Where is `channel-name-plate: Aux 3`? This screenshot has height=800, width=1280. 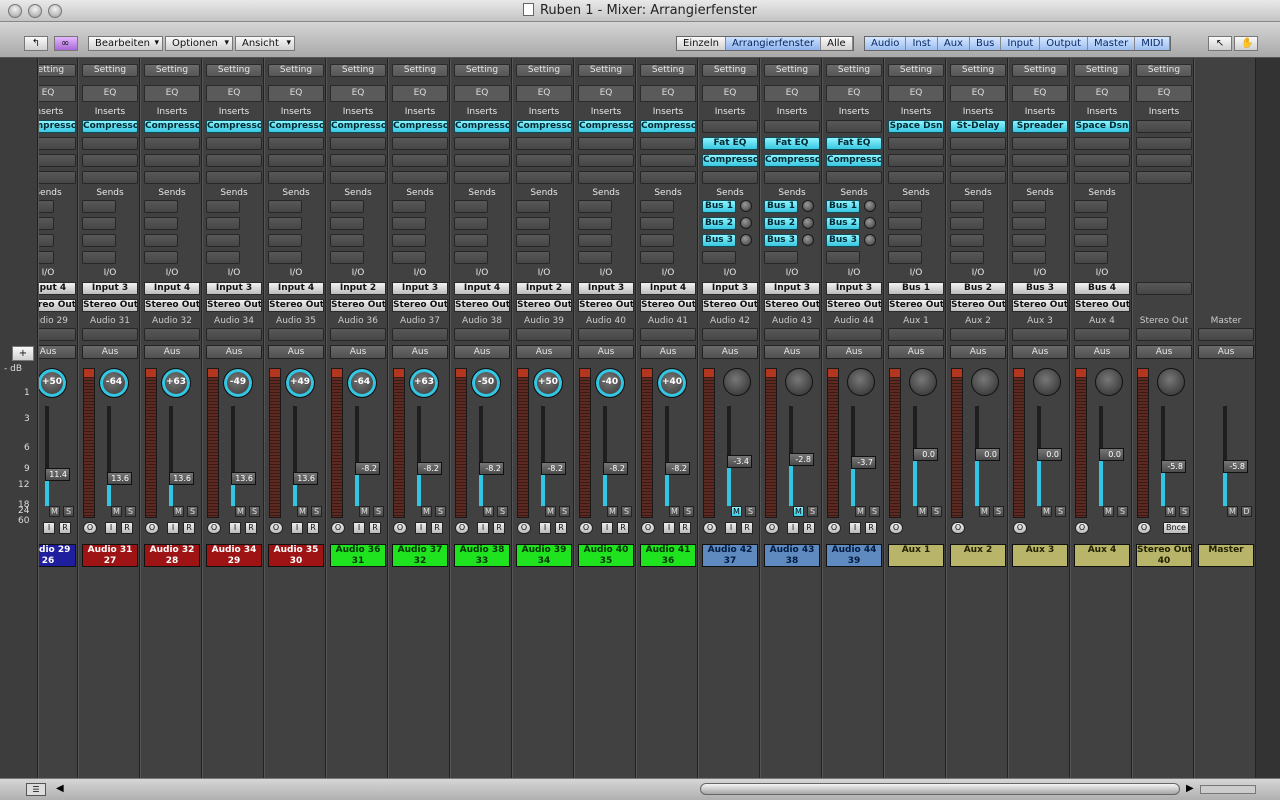 channel-name-plate: Aux 3 is located at coordinates (1040, 555).